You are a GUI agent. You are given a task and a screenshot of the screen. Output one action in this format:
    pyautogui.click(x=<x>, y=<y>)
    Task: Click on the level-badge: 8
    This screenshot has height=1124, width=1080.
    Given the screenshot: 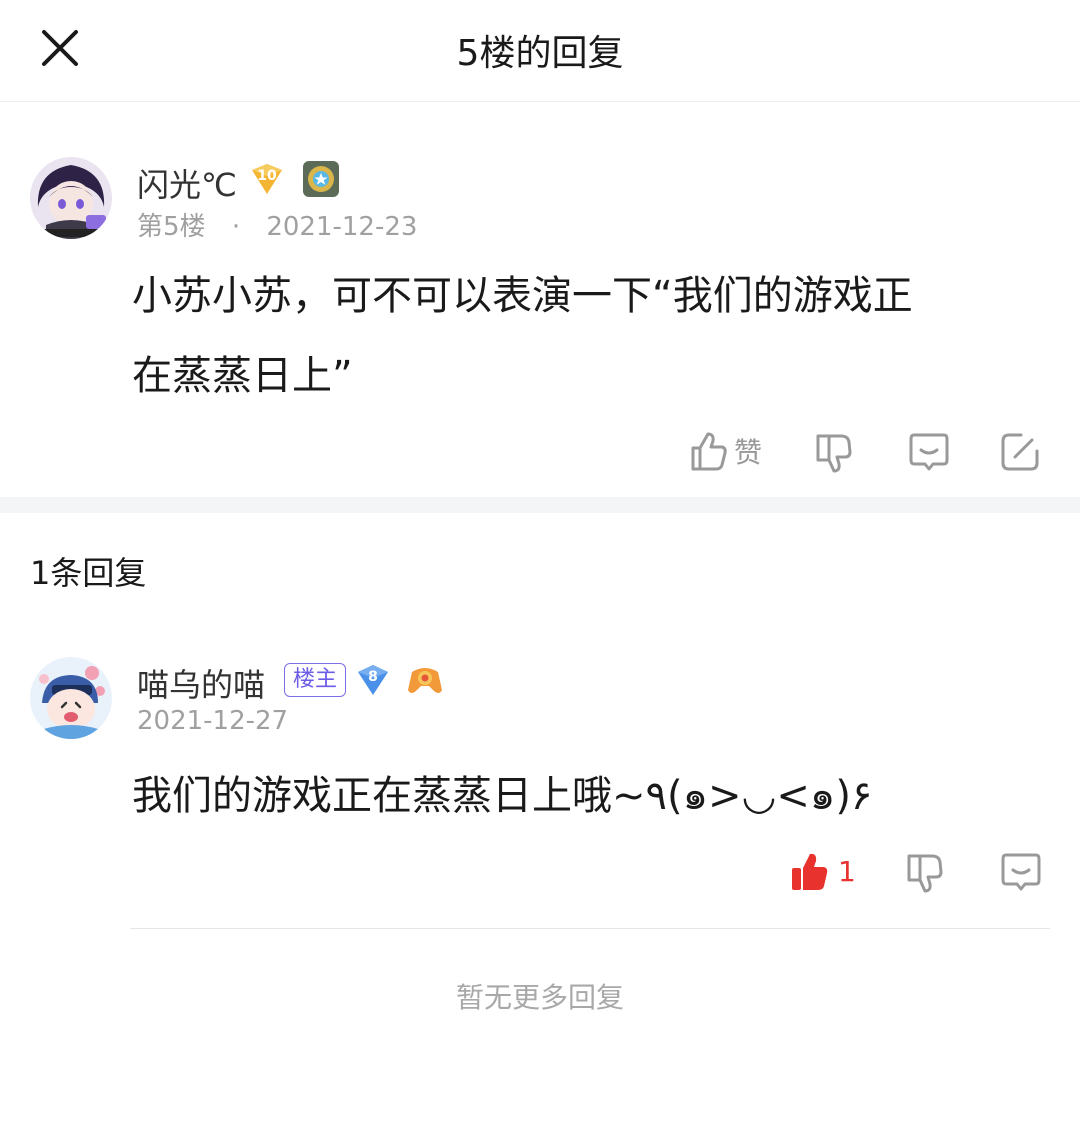 What is the action you would take?
    pyautogui.click(x=373, y=680)
    